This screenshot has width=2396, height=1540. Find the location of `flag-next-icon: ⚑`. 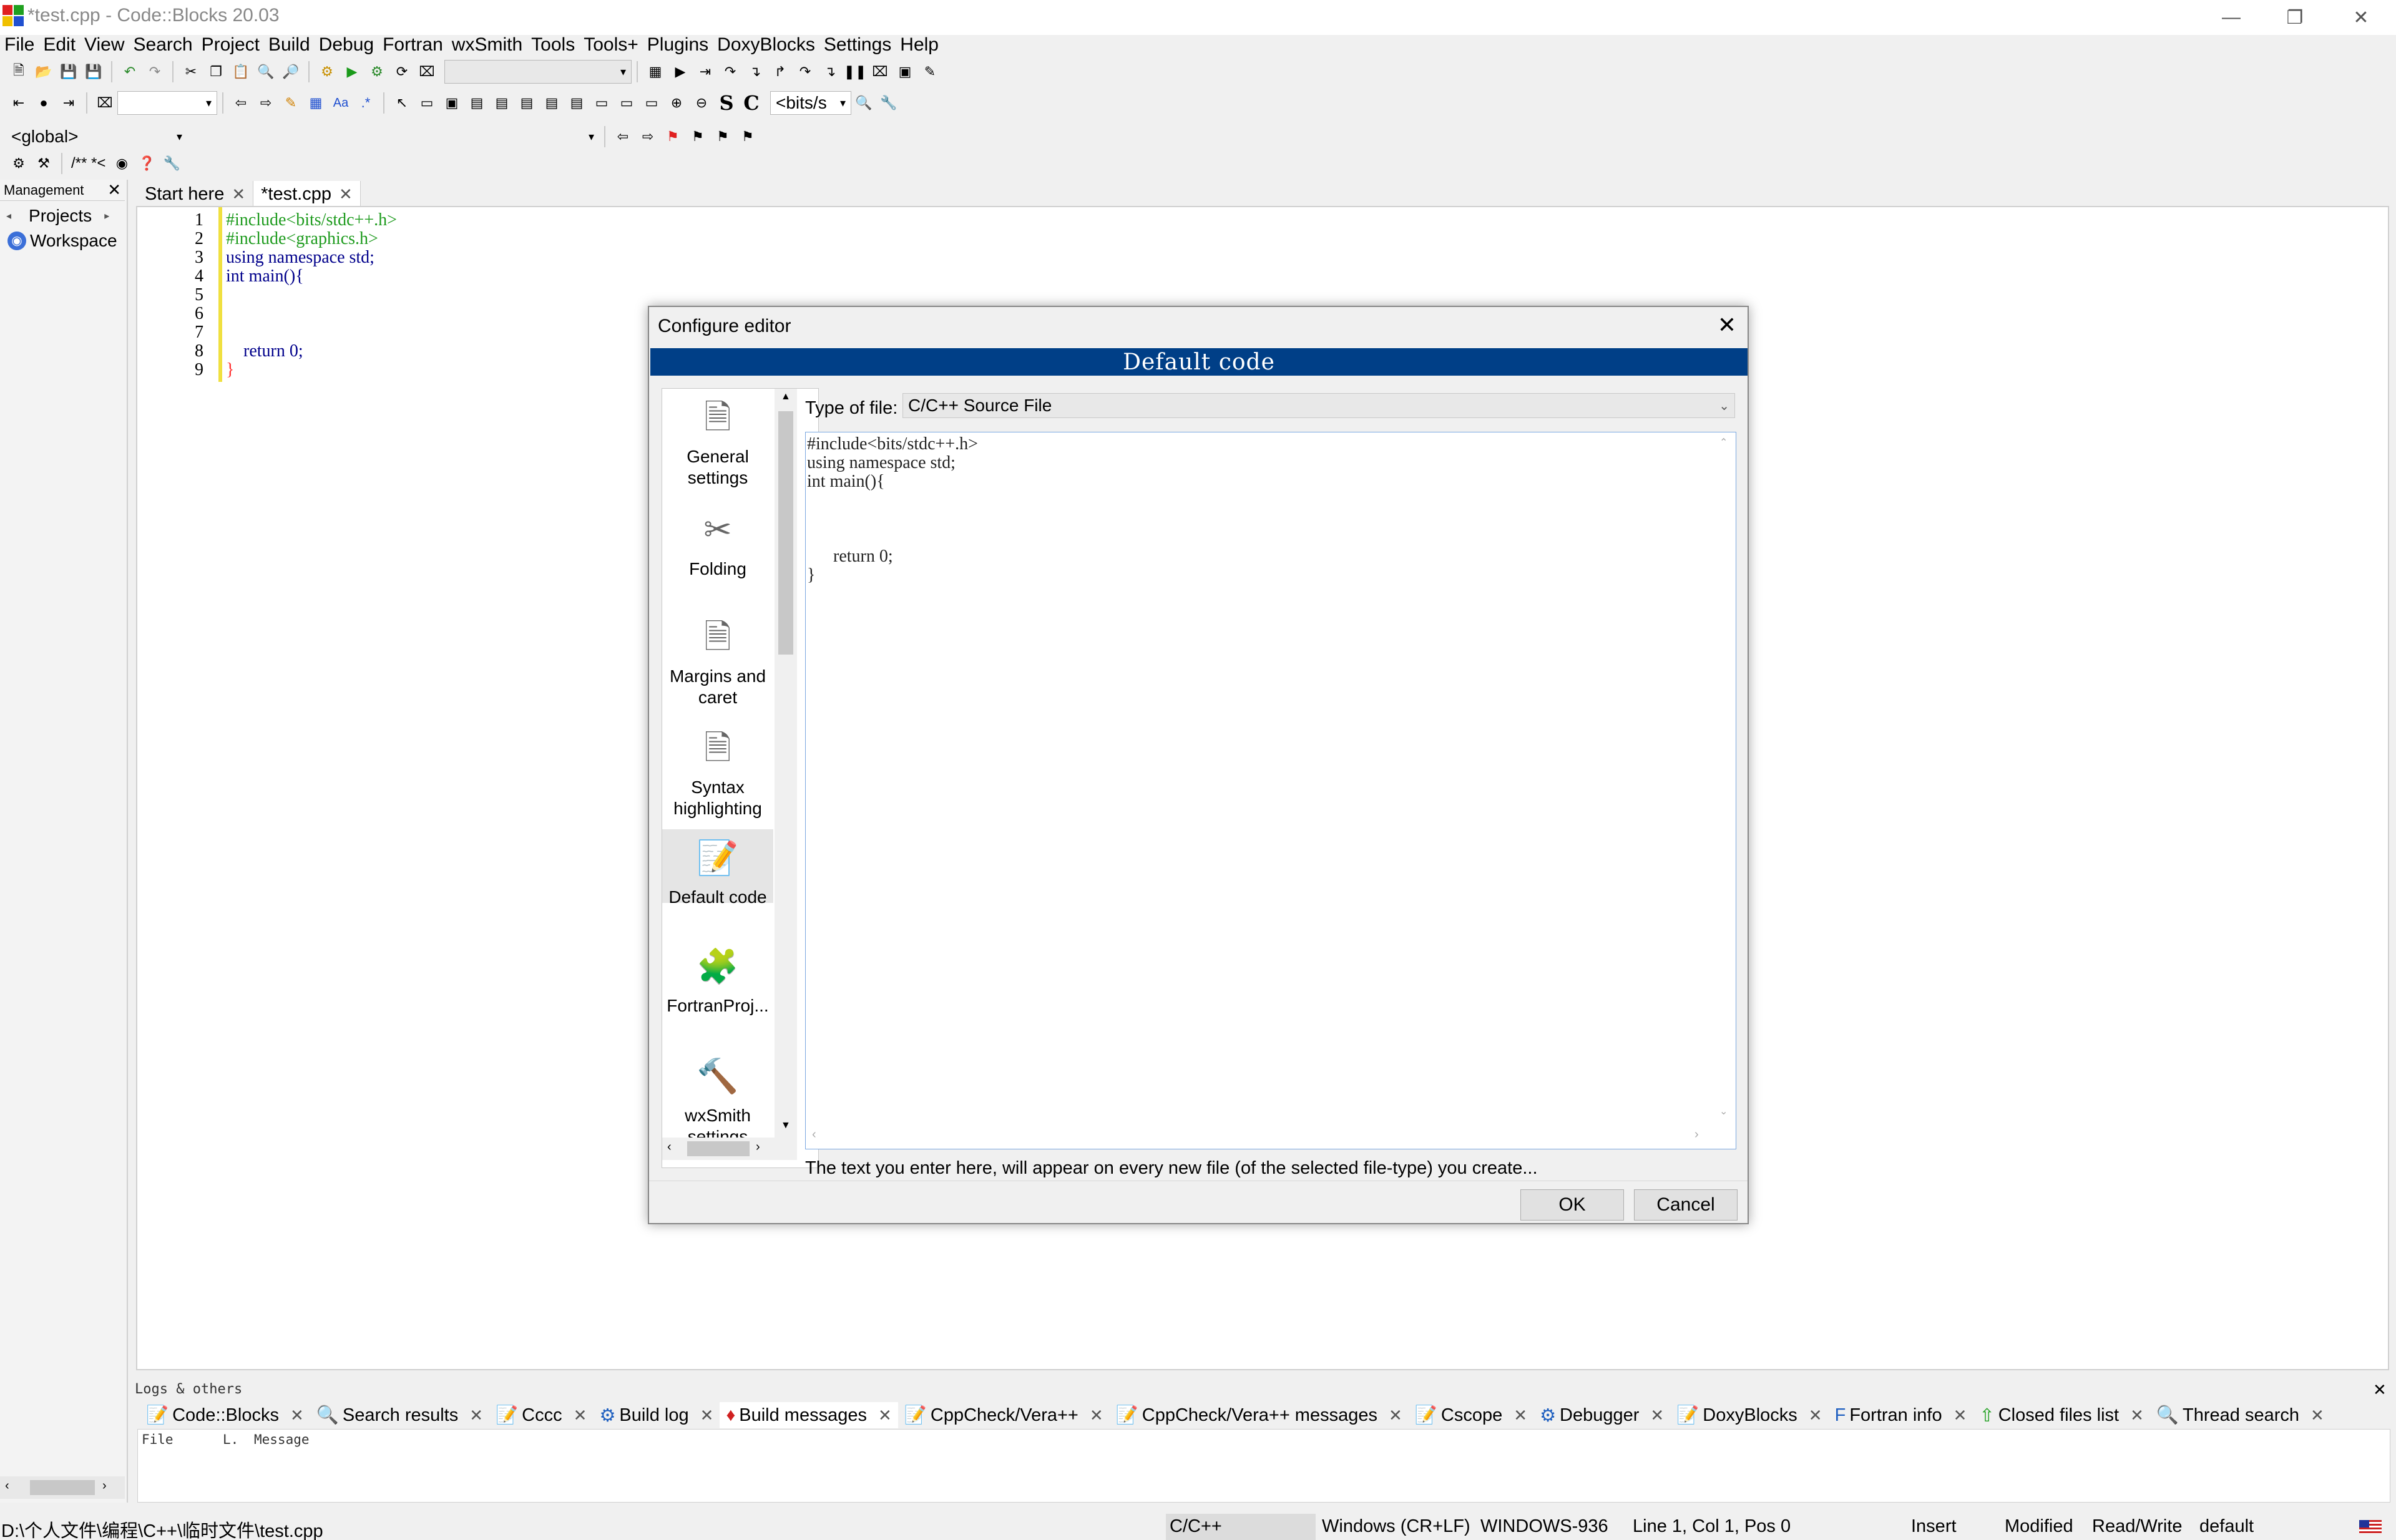

flag-next-icon: ⚑ is located at coordinates (723, 137).